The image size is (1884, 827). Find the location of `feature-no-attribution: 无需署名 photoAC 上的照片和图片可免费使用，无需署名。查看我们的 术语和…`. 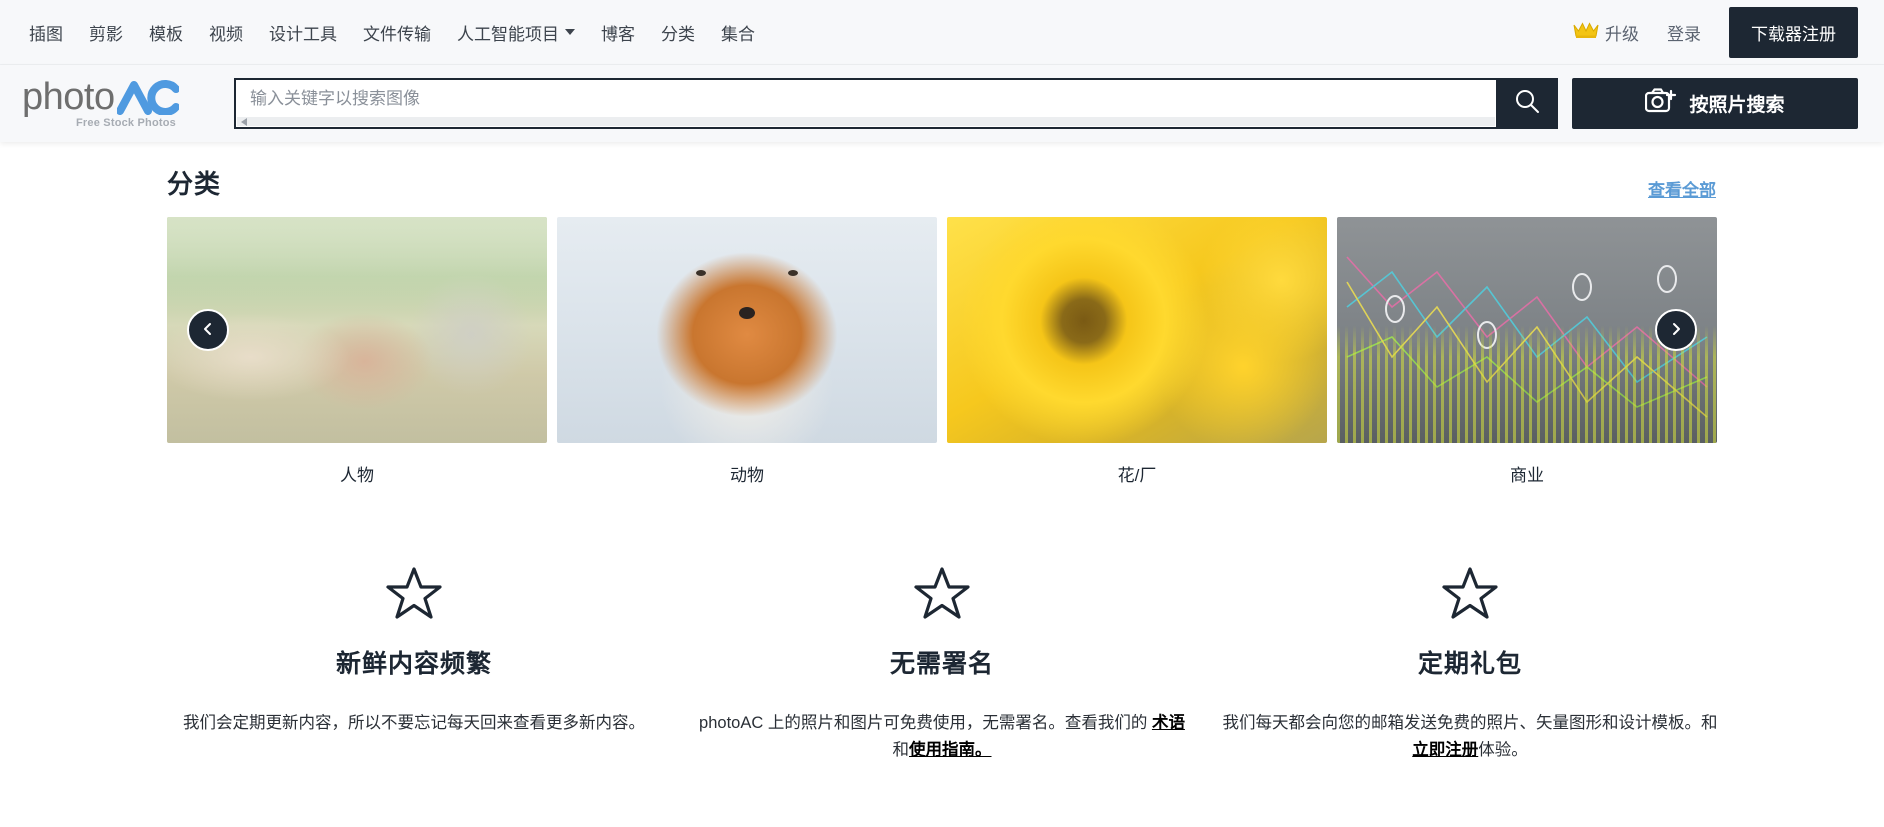

feature-no-attribution: 无需署名 photoAC 上的照片和图片可免费使用，无需署名。查看我们的 术语和… is located at coordinates (942, 665).